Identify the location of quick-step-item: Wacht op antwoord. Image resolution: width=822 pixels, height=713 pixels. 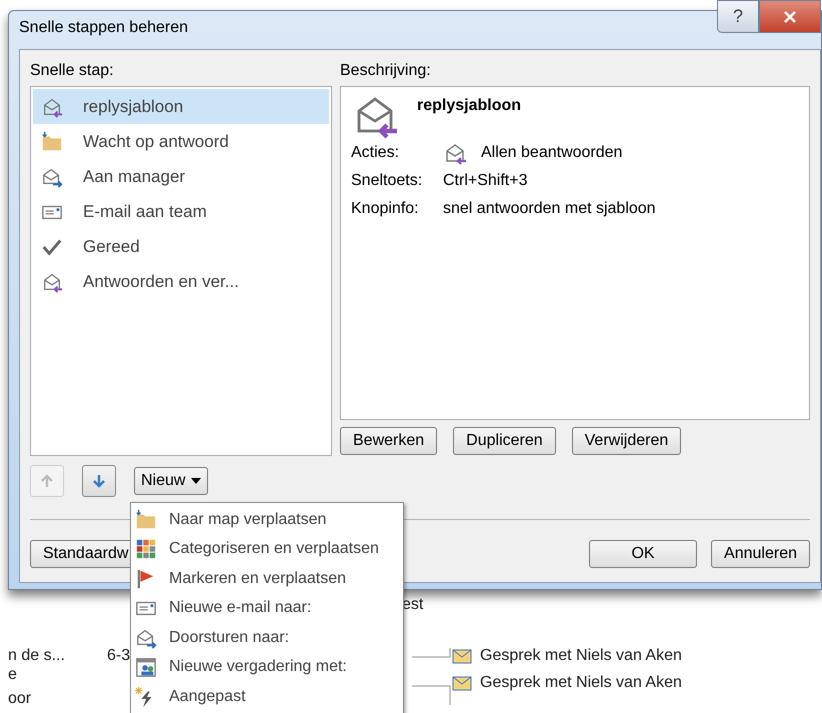
(181, 141).